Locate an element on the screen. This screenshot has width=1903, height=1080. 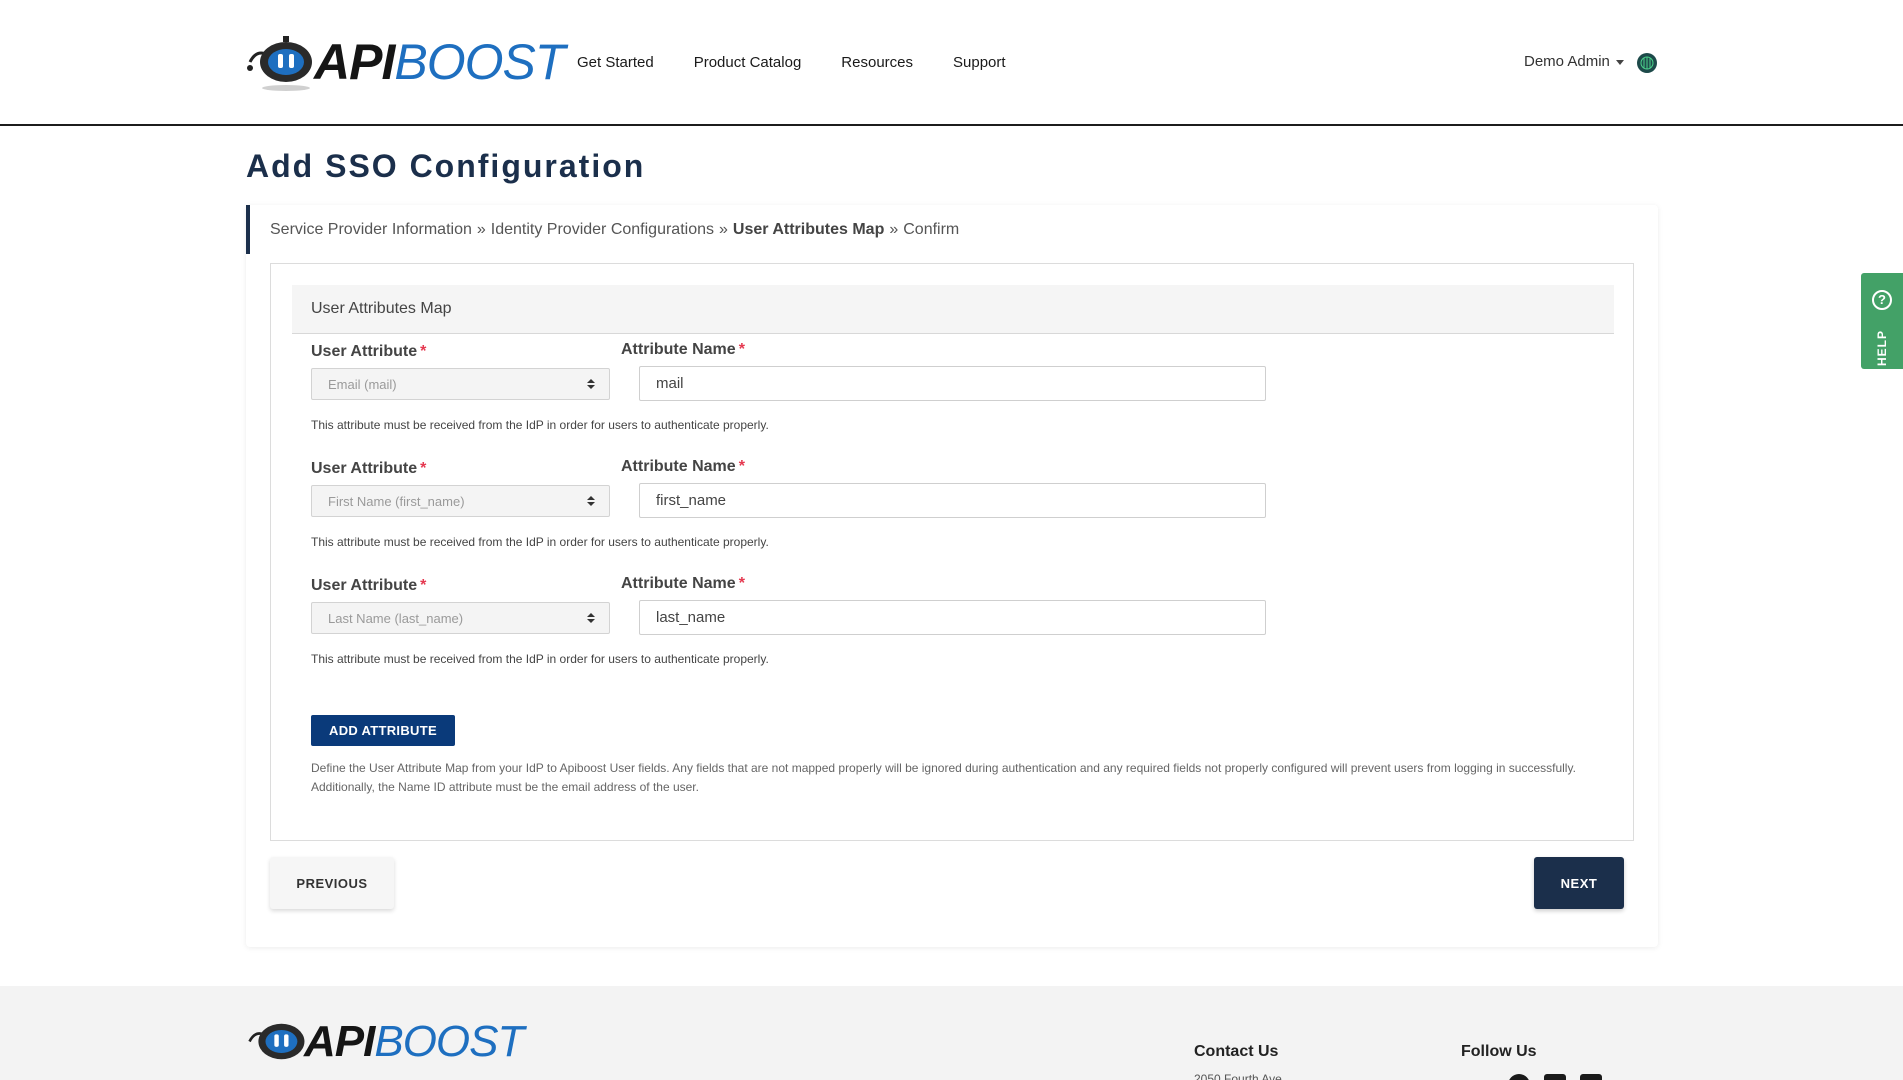
help-label: HELP is located at coordinates (1882, 347).